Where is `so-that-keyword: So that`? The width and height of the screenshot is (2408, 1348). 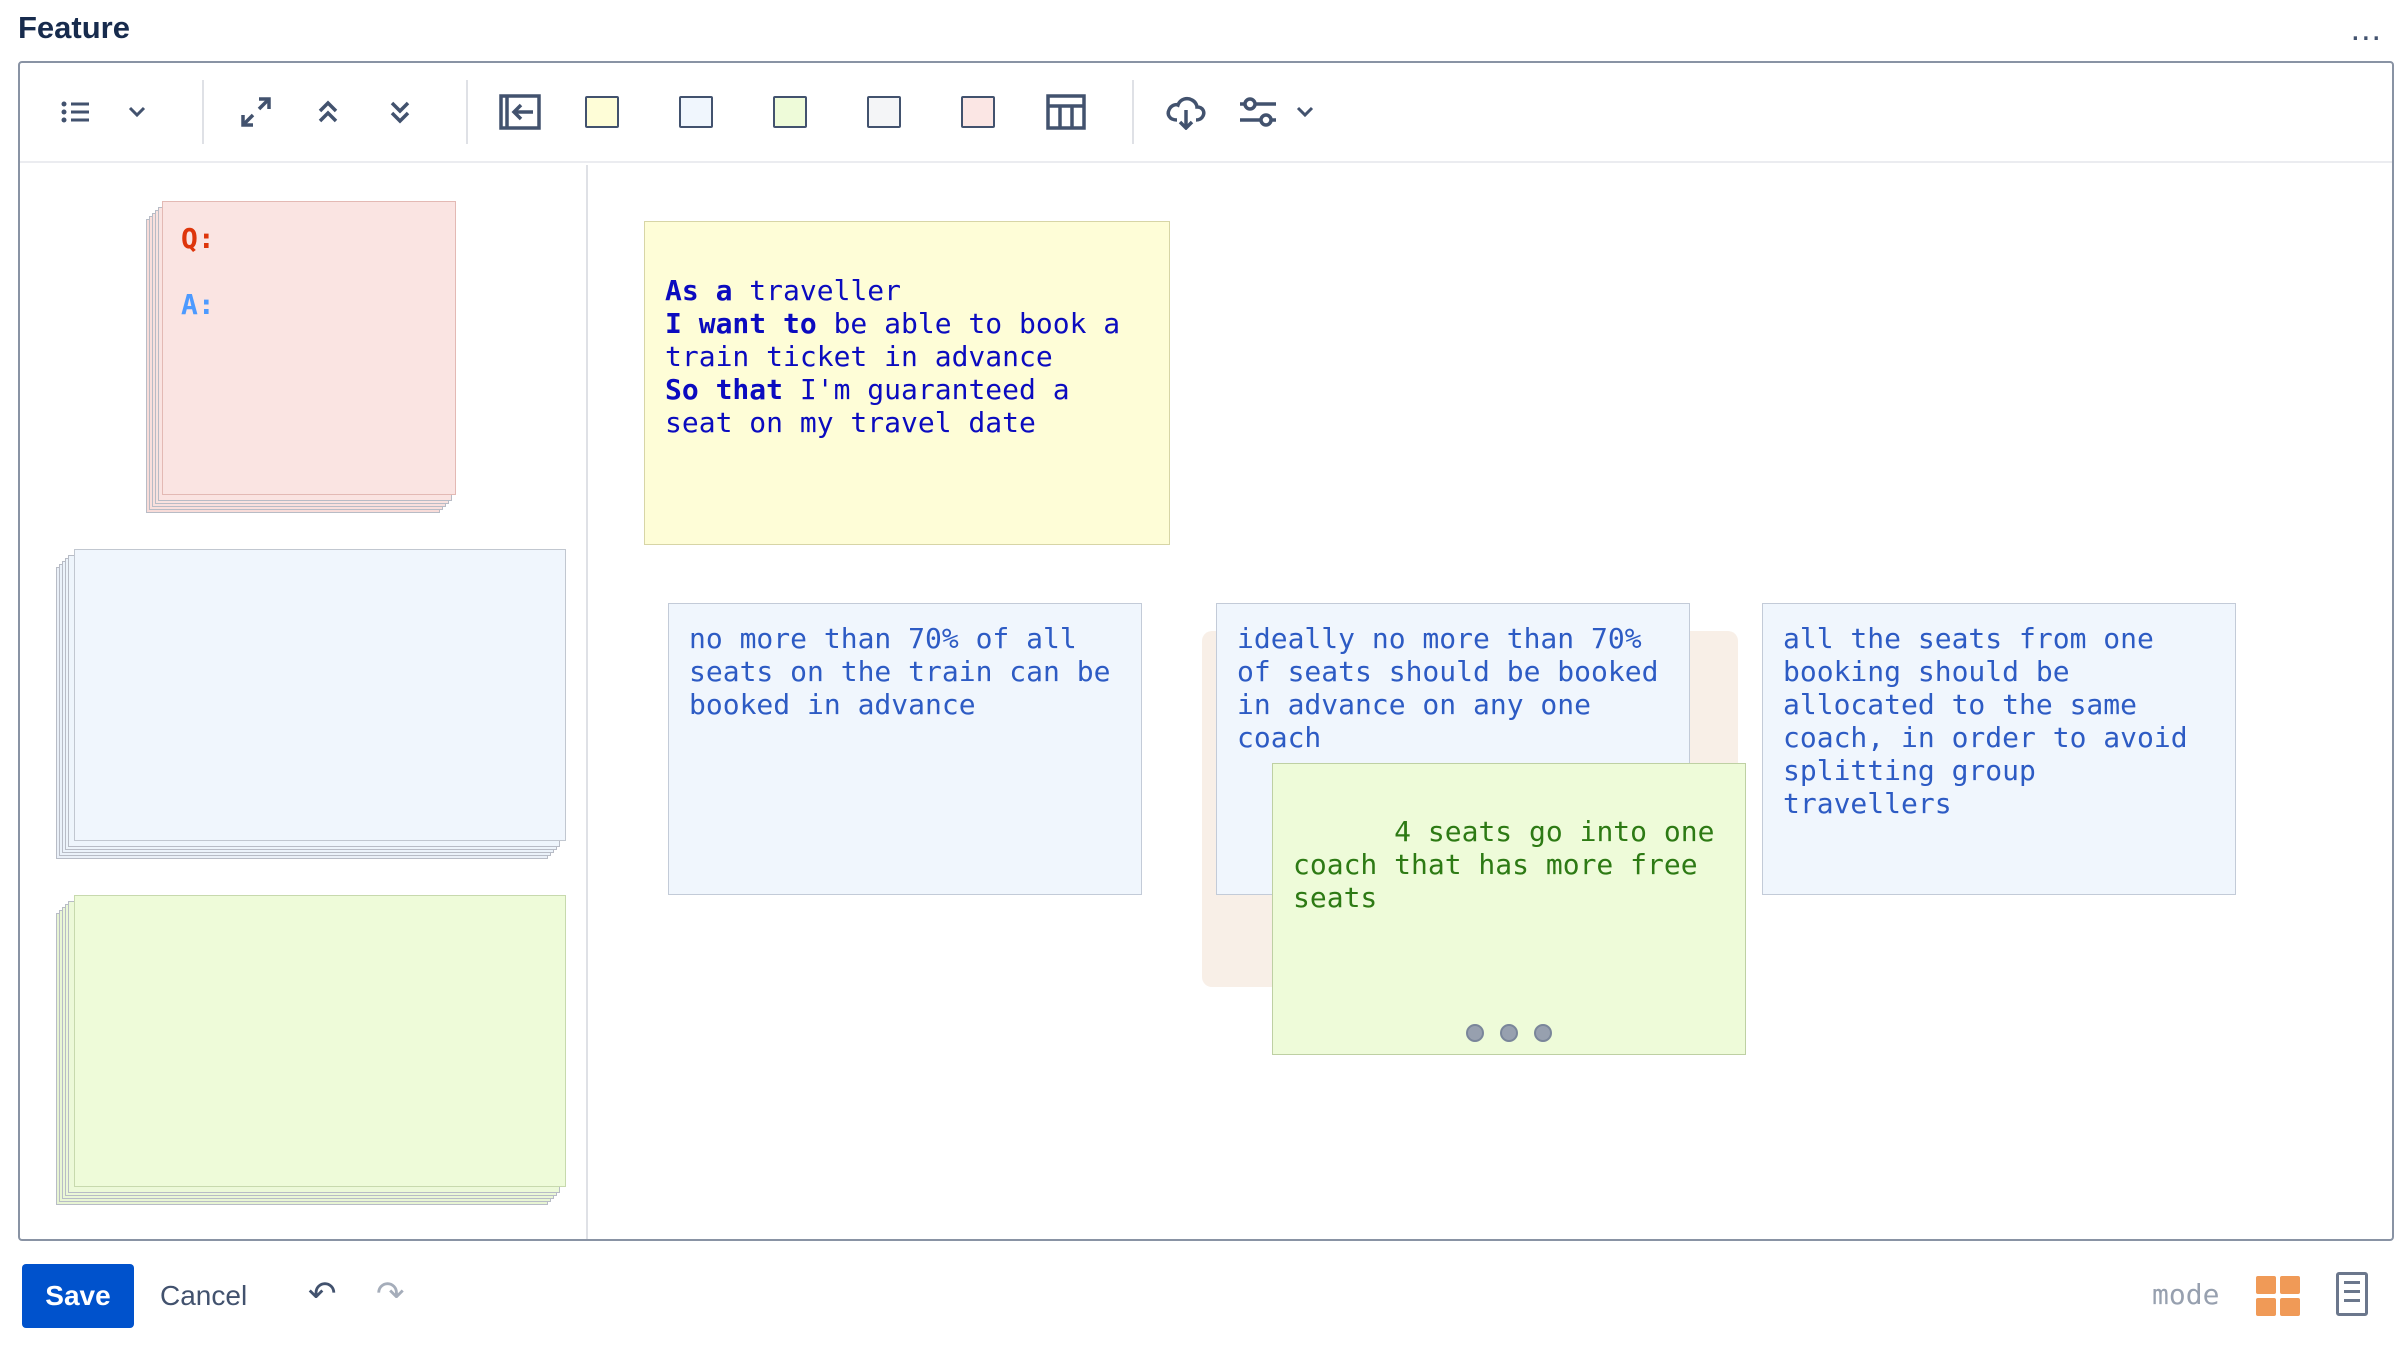 so-that-keyword: So that is located at coordinates (724, 389).